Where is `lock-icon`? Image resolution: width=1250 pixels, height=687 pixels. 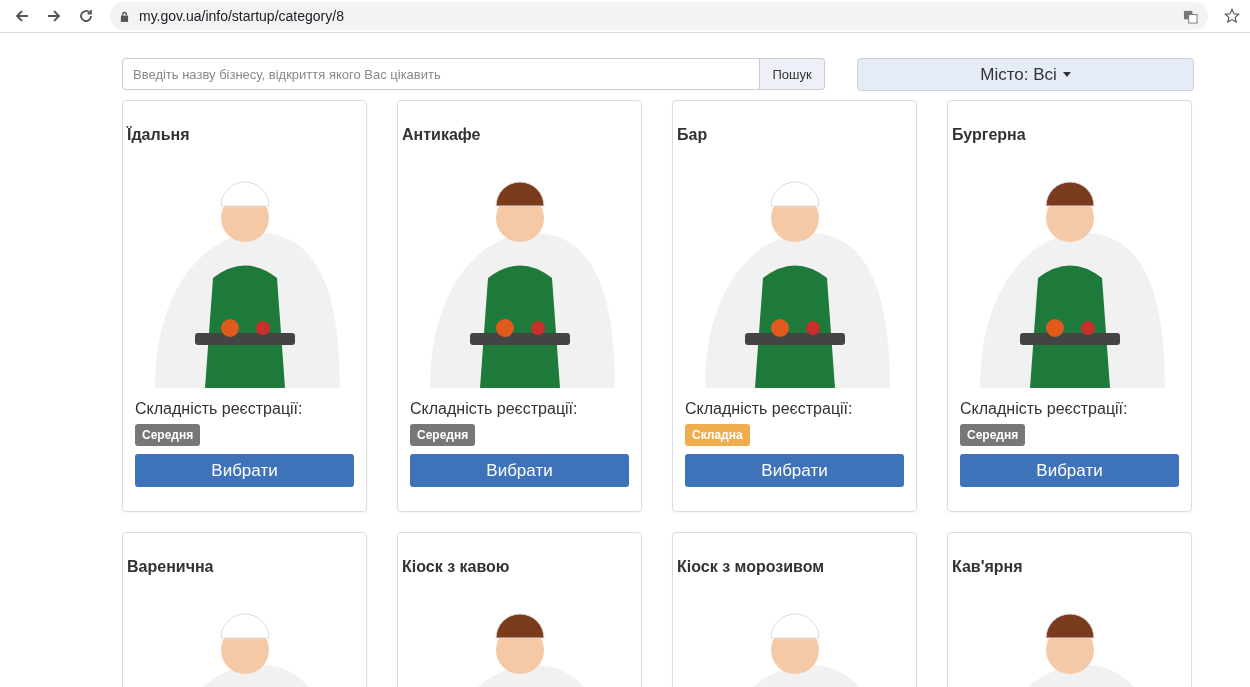
lock-icon is located at coordinates (124, 16).